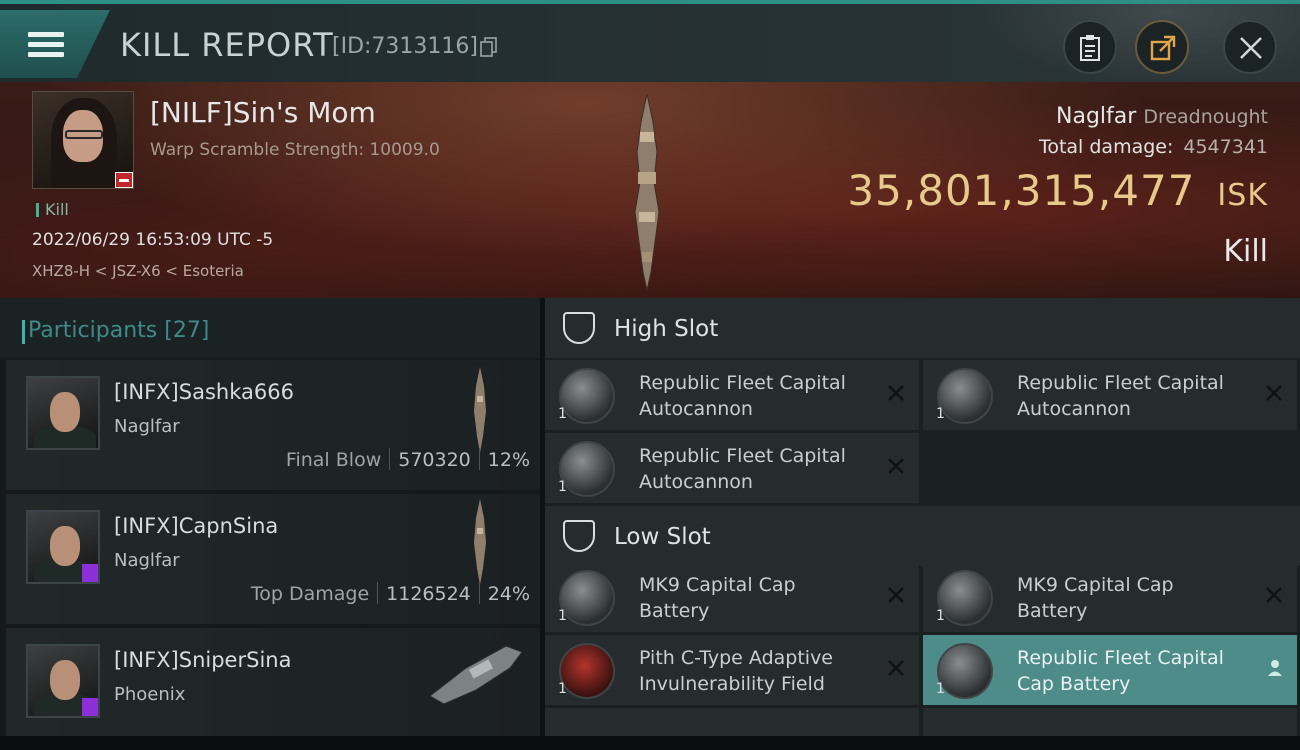  What do you see at coordinates (263, 112) in the screenshot?
I see `victim-name: [NILF]Sin's Mom` at bounding box center [263, 112].